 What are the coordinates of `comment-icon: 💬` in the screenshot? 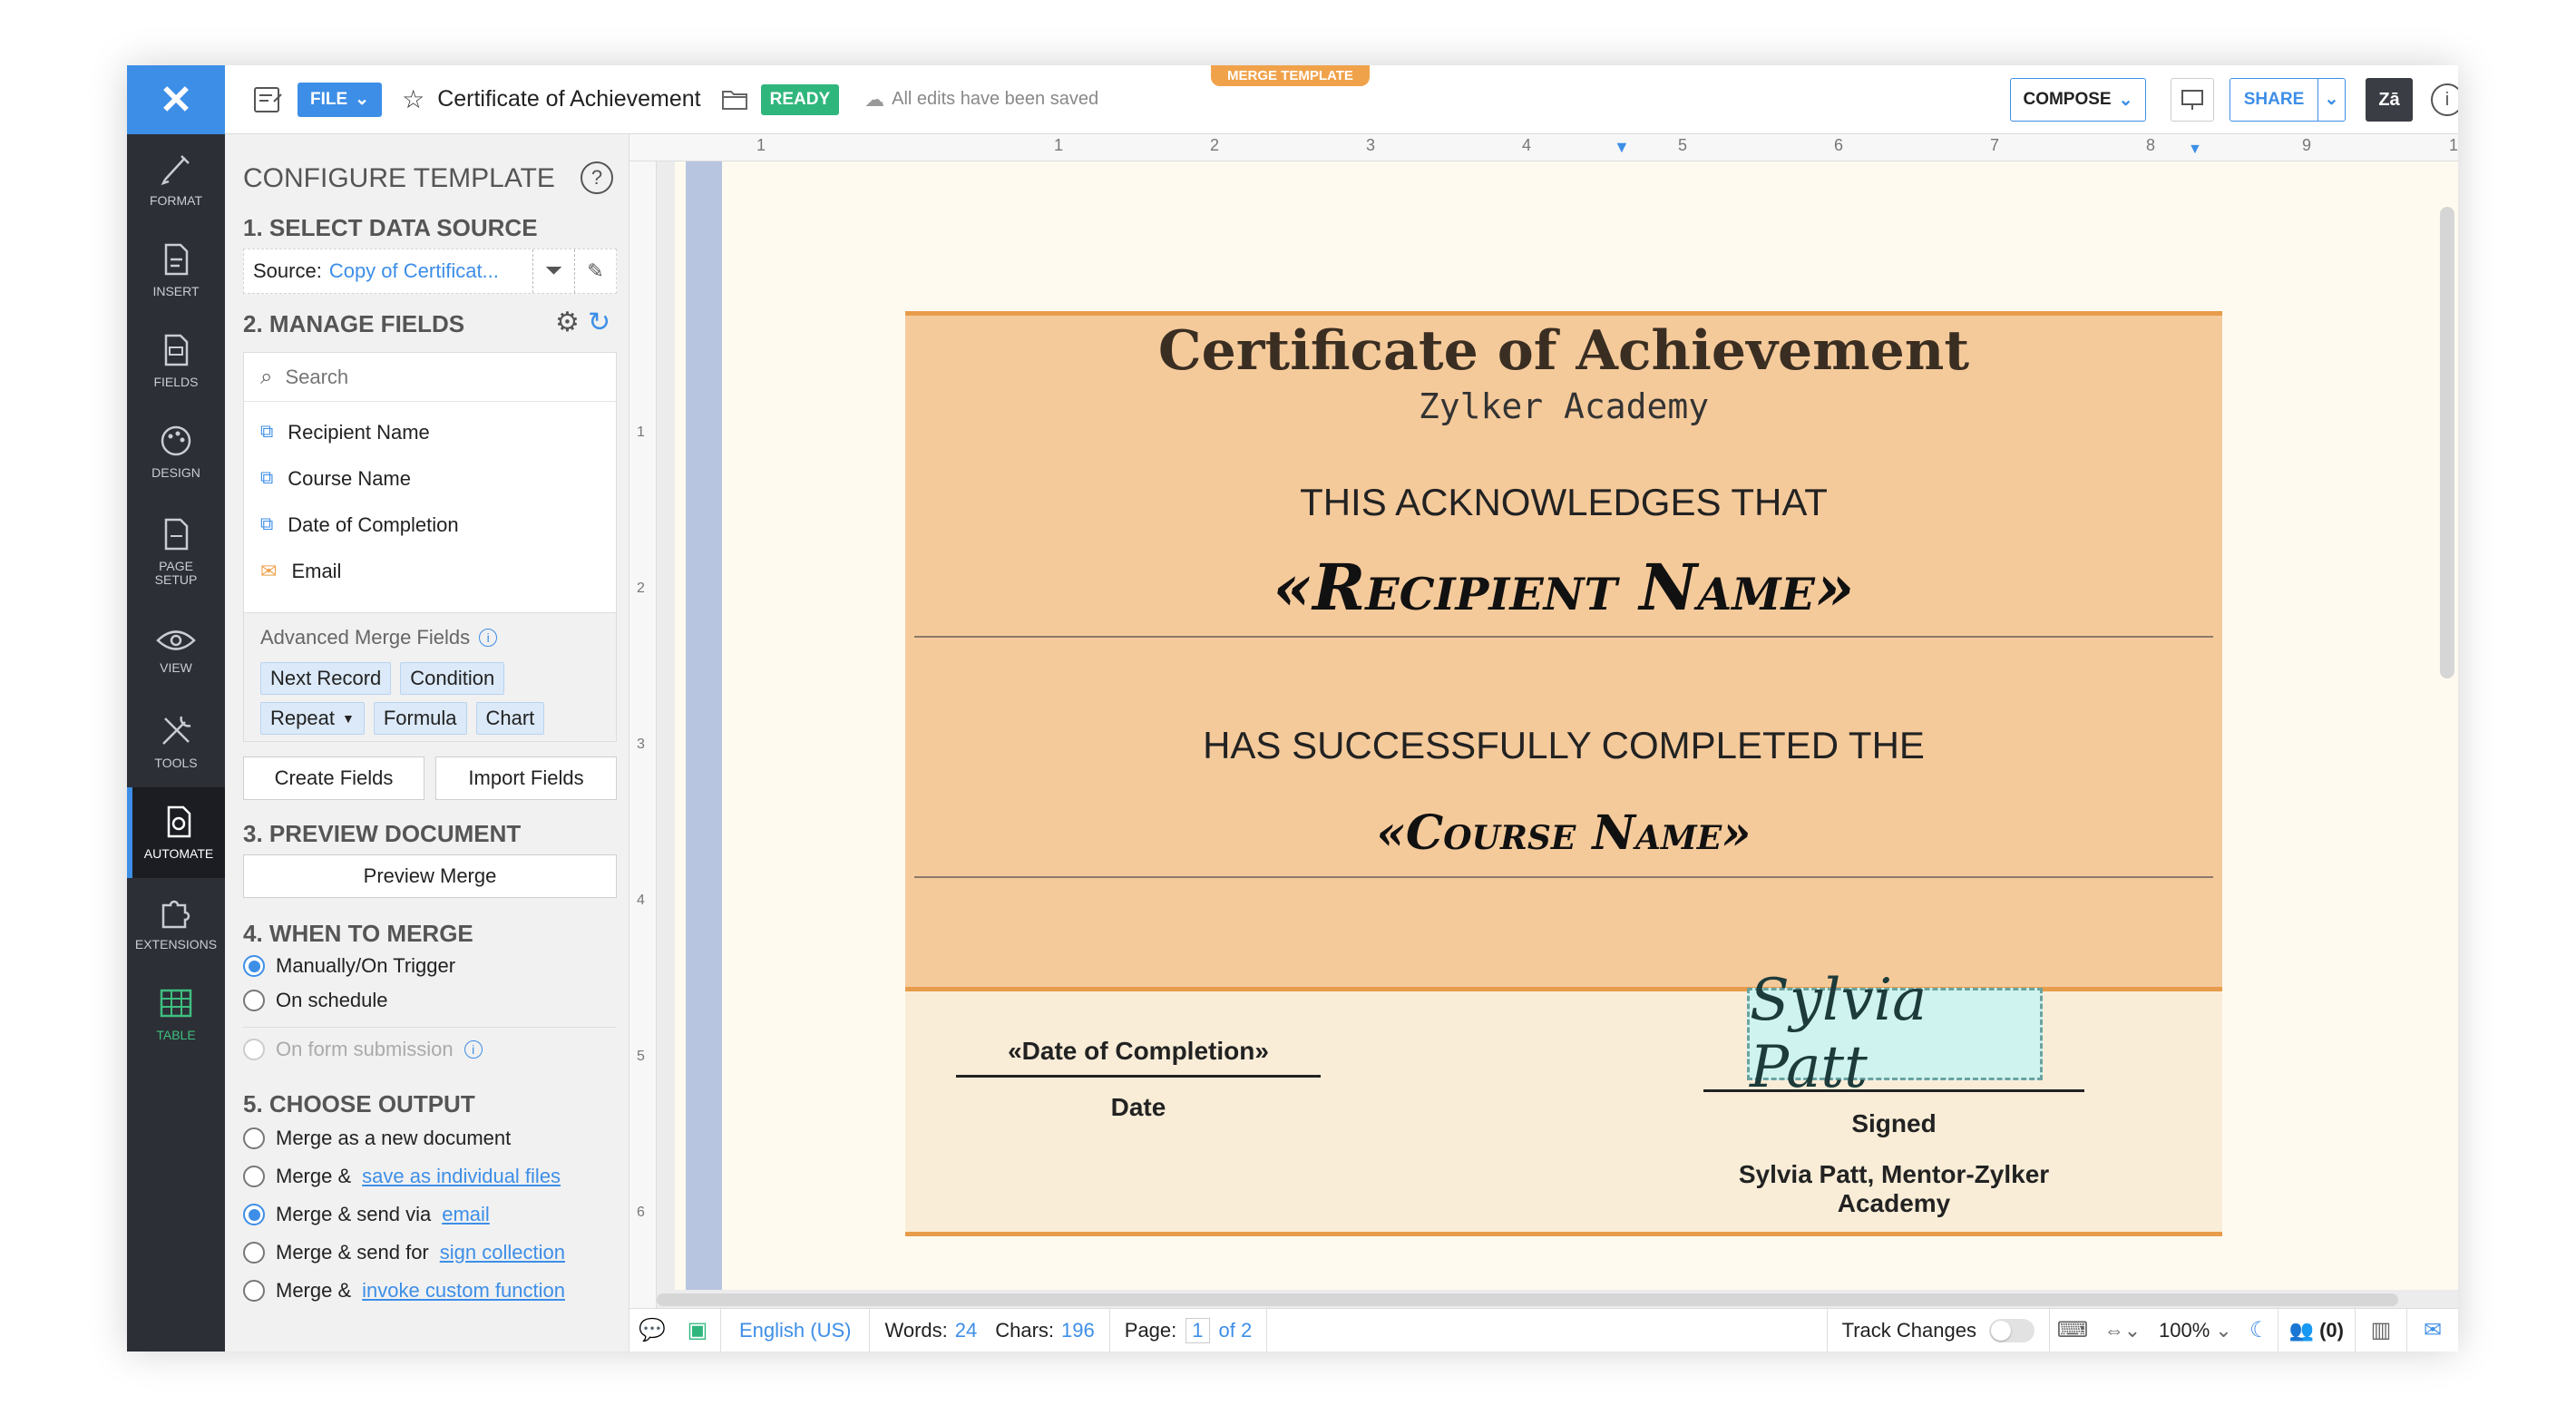 It's located at (652, 1330).